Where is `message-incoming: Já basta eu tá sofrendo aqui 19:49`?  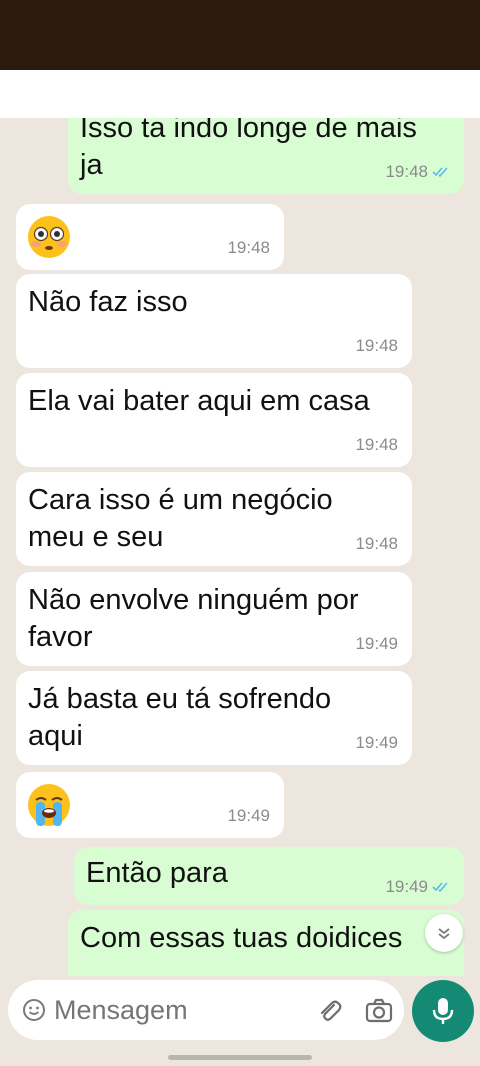 message-incoming: Já basta eu tá sofrendo aqui 19:49 is located at coordinates (214, 718).